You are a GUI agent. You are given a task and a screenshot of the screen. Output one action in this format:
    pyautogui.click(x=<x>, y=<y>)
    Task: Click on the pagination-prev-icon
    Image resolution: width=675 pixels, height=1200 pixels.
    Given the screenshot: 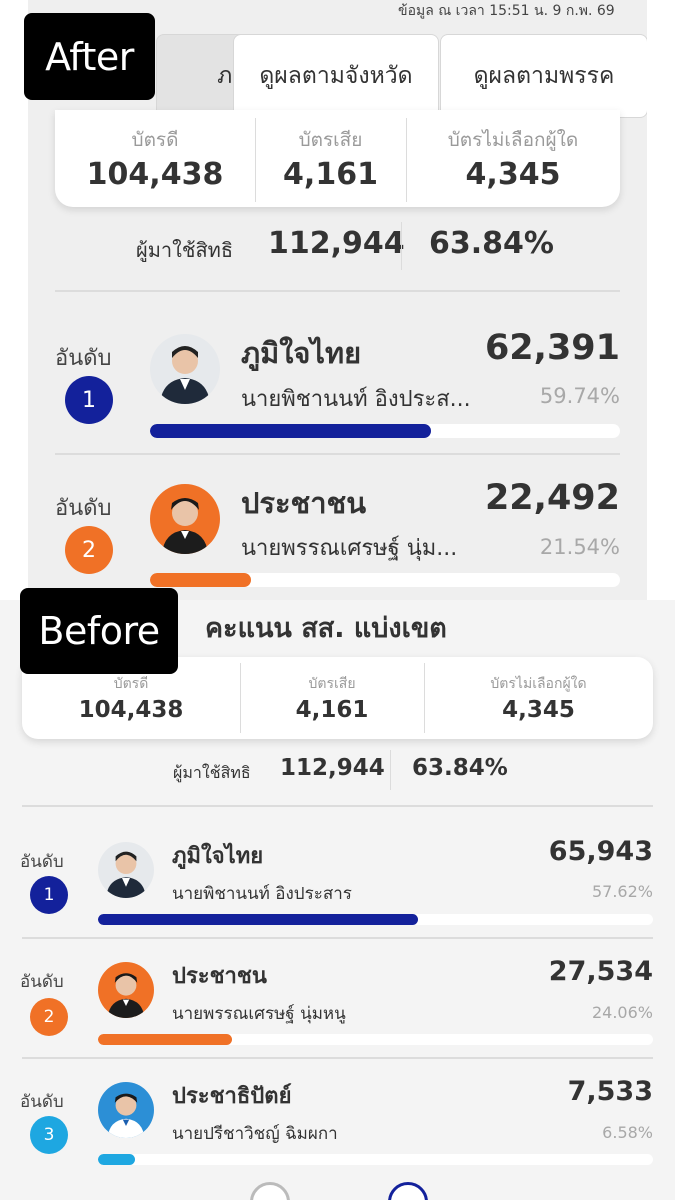 What is the action you would take?
    pyautogui.click(x=270, y=1191)
    